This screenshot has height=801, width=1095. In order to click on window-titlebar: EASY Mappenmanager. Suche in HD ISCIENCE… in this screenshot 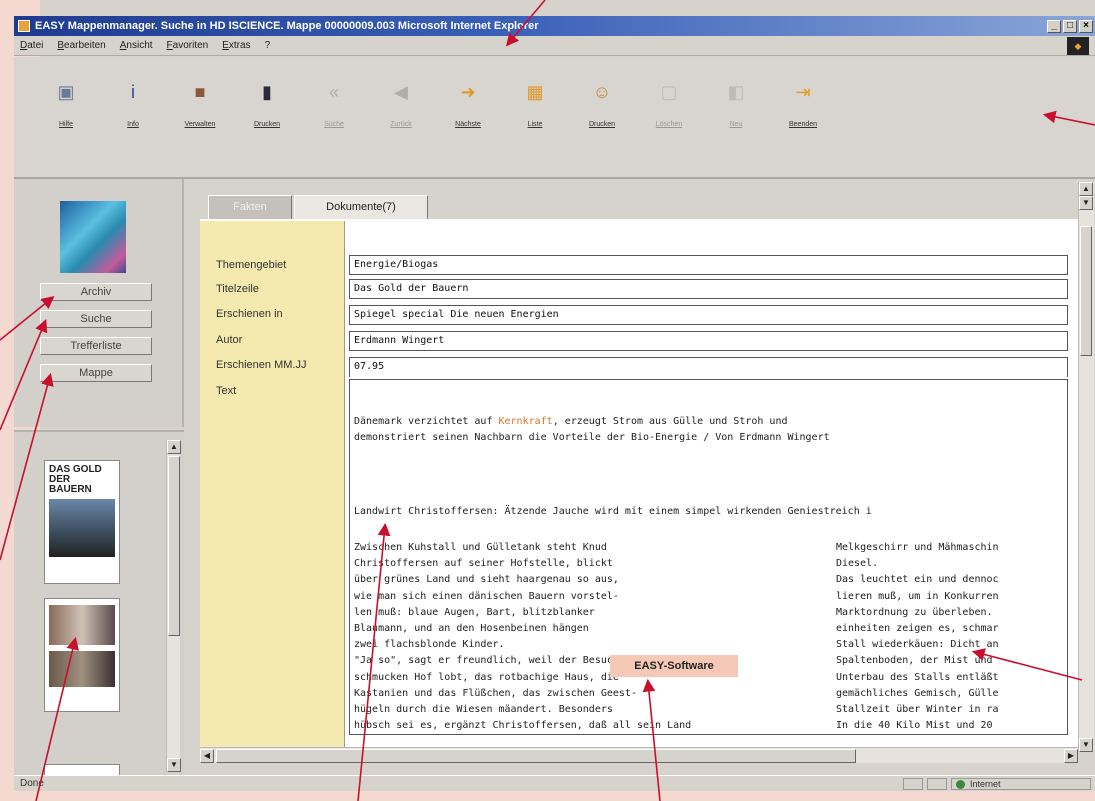, I will do `click(554, 26)`.